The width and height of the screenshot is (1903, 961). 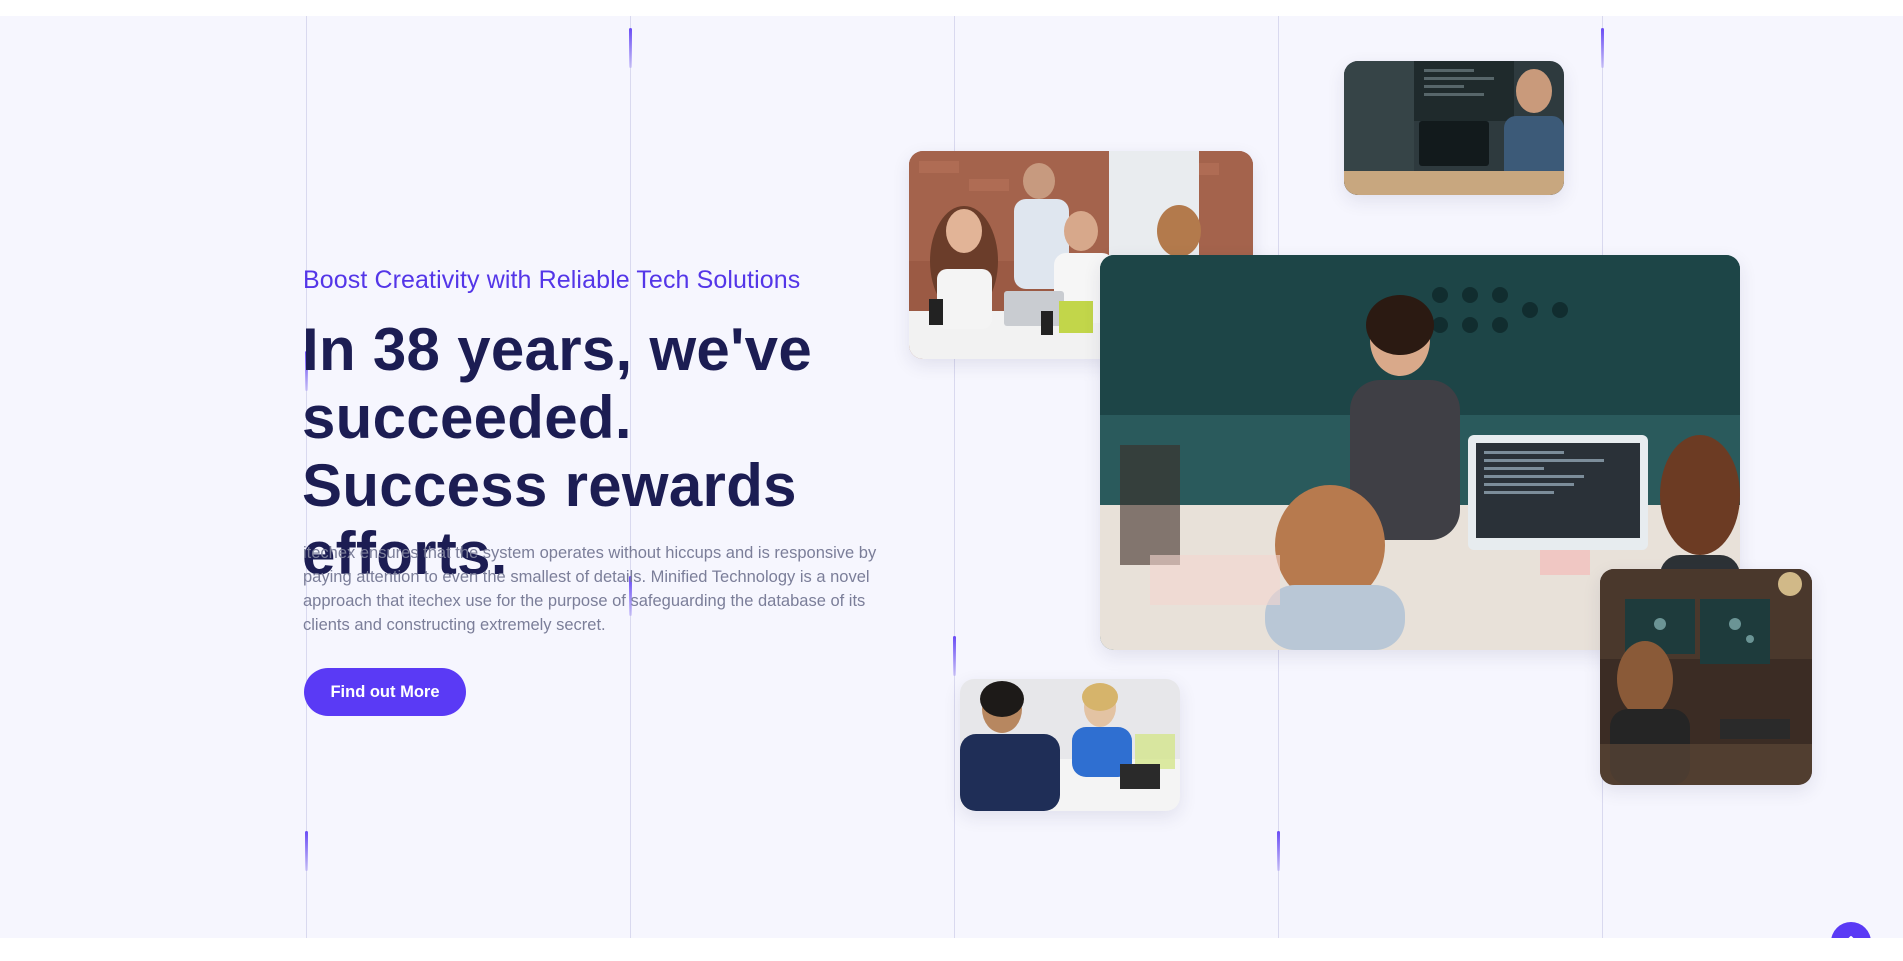 What do you see at coordinates (1706, 677) in the screenshot?
I see `night-coding-photo` at bounding box center [1706, 677].